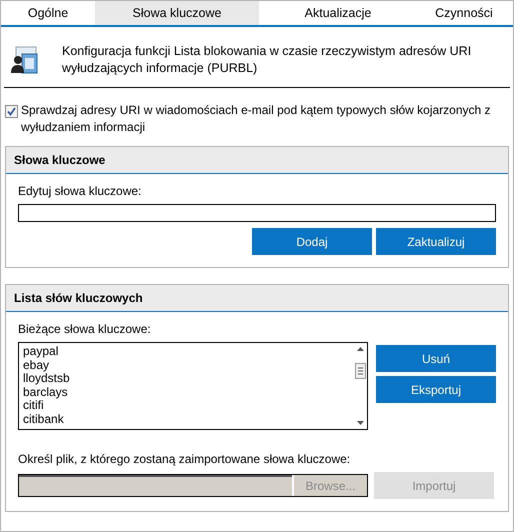 Image resolution: width=514 pixels, height=532 pixels. Describe the element at coordinates (312, 241) in the screenshot. I see `button: Dodaj` at that location.